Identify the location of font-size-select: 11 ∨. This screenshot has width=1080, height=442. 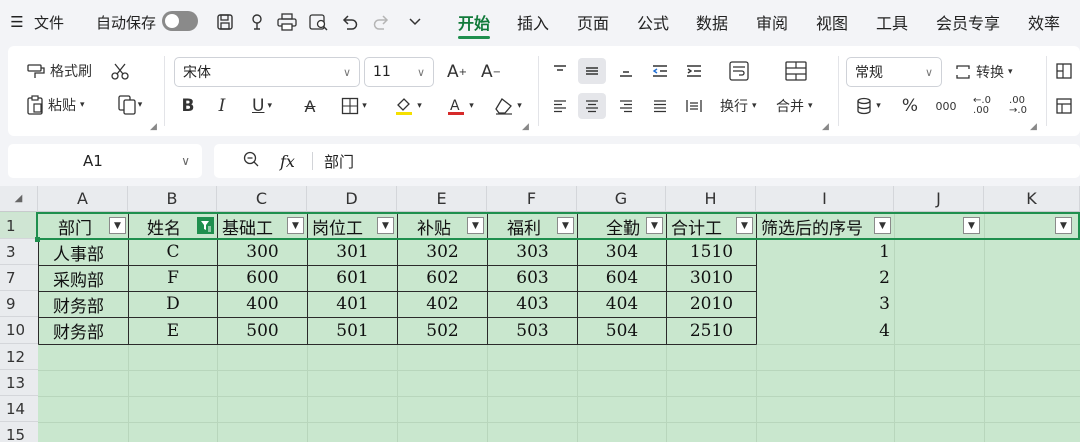
(399, 72).